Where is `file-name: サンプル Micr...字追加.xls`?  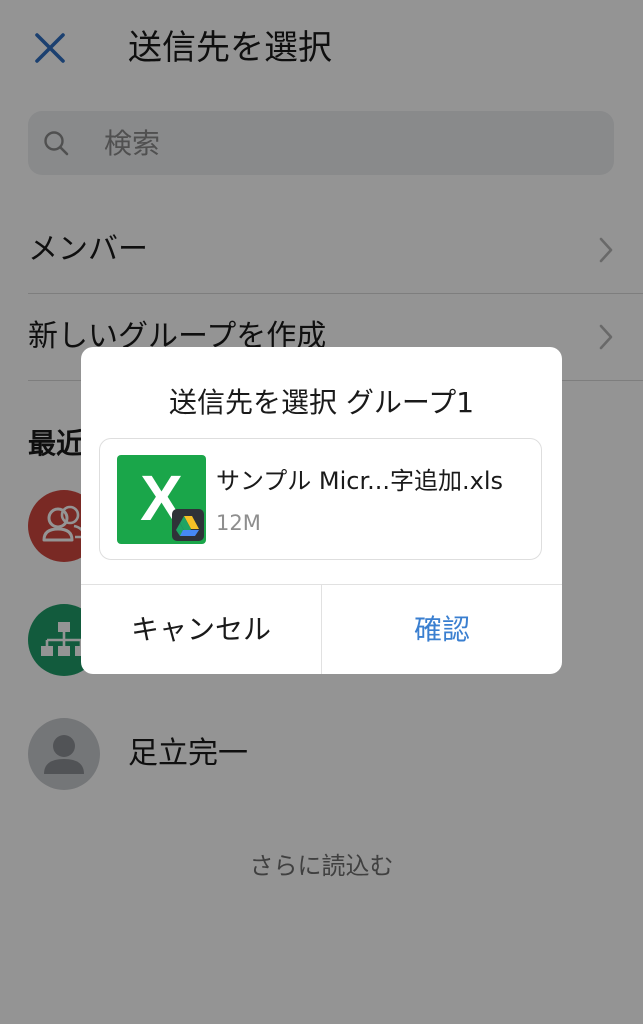
file-name: サンプル Micr...字追加.xls is located at coordinates (360, 481).